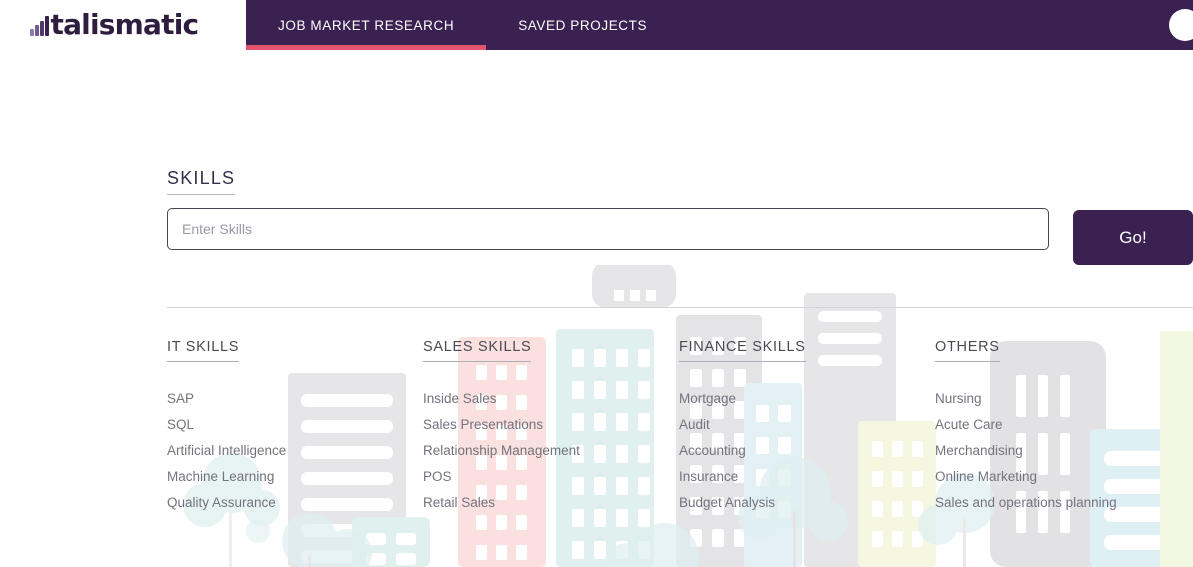 Image resolution: width=1193 pixels, height=567 pixels. What do you see at coordinates (807, 503) in the screenshot?
I see `skill-link: Budget Analysis` at bounding box center [807, 503].